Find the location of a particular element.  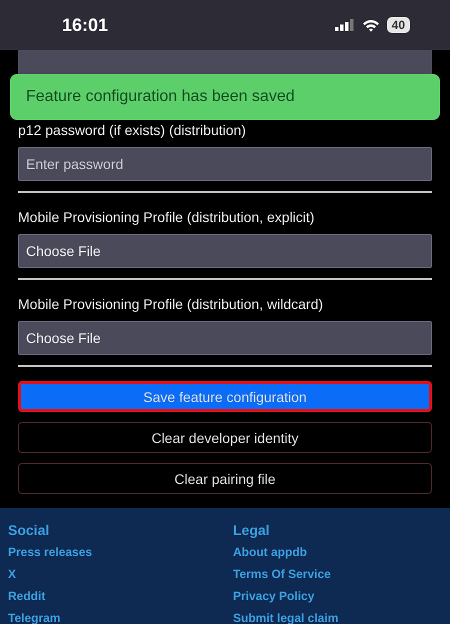

field-label: Mobile Provisioning Profile (distribution, wildcard) is located at coordinates (171, 304).